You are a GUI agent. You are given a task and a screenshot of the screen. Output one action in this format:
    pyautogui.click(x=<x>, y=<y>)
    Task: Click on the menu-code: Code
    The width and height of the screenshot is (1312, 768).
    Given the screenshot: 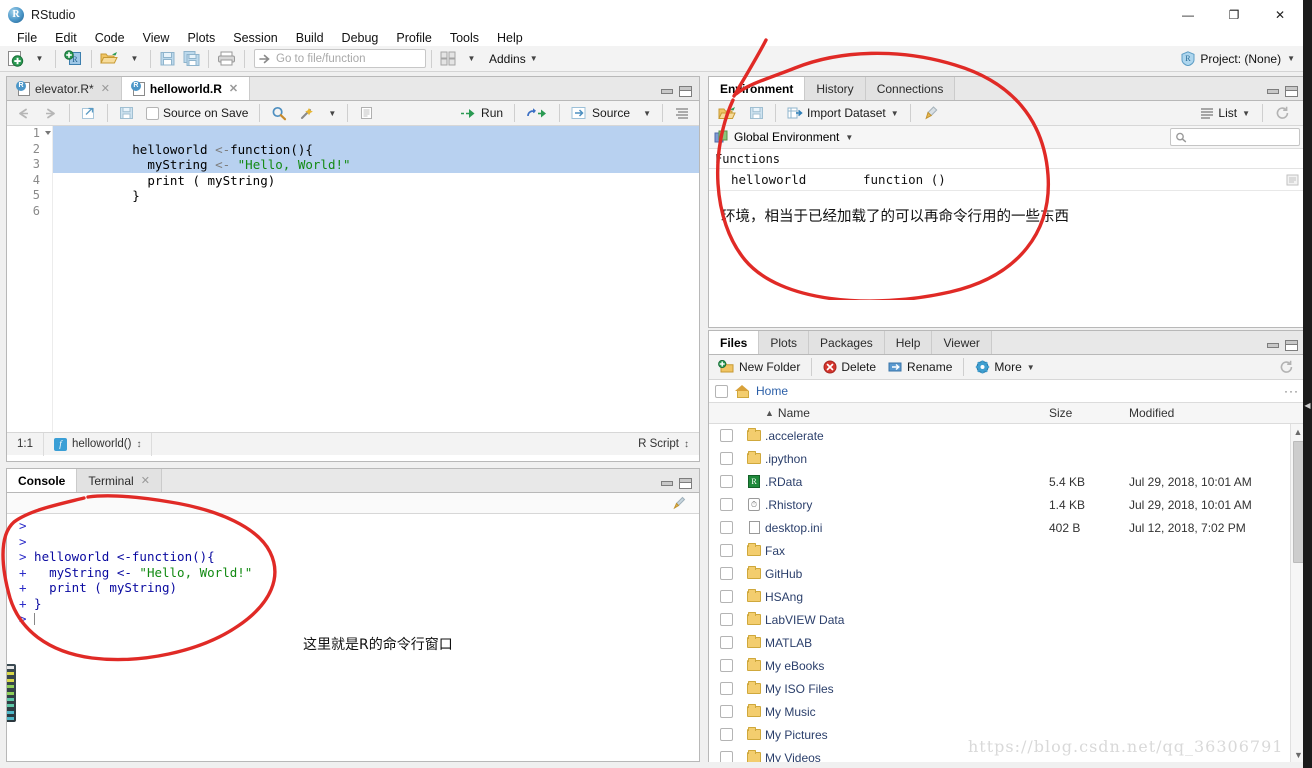 What is the action you would take?
    pyautogui.click(x=110, y=38)
    